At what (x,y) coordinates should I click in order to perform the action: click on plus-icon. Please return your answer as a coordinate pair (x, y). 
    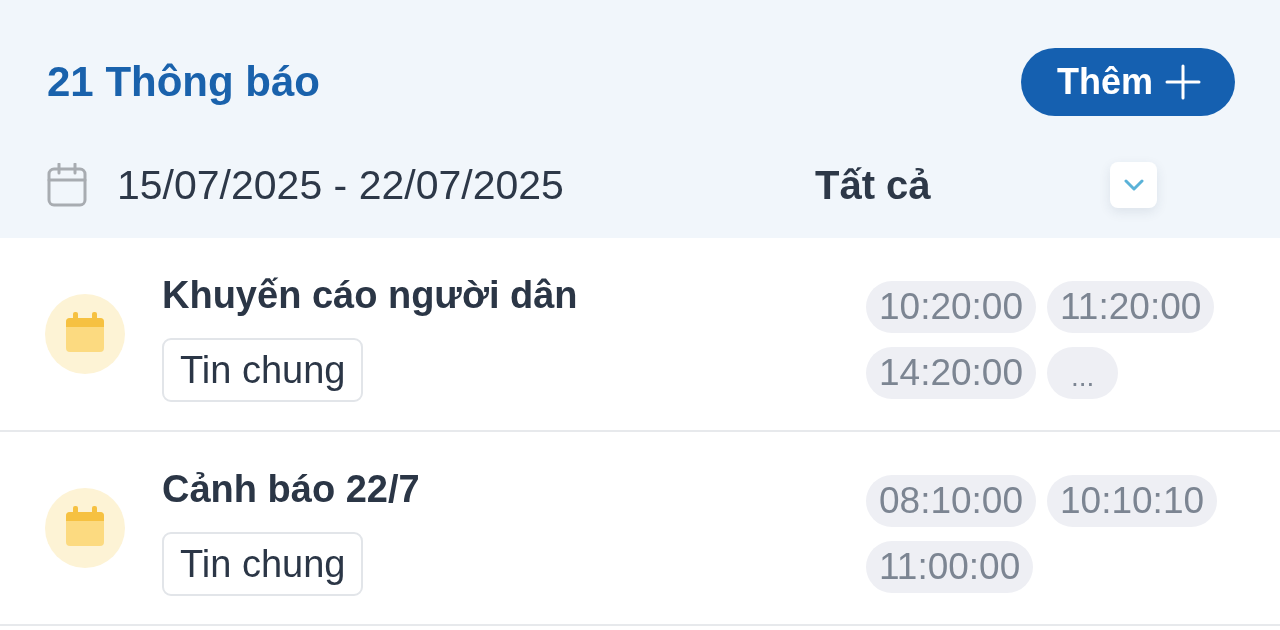
    Looking at the image, I should click on (1183, 82).